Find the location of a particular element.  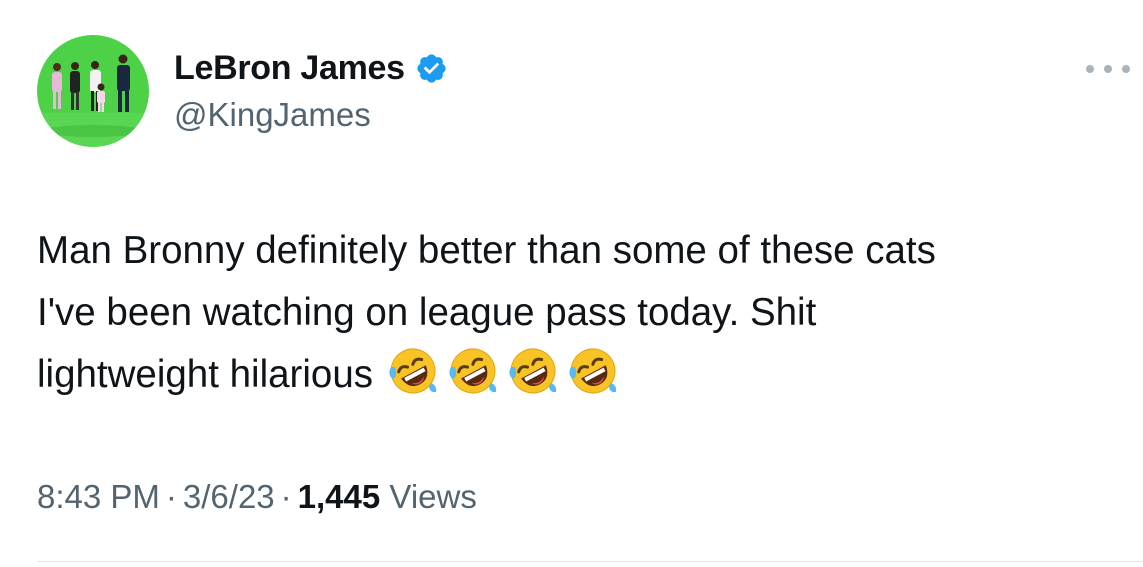

tweet-time: 8:43 PM is located at coordinates (98, 496).